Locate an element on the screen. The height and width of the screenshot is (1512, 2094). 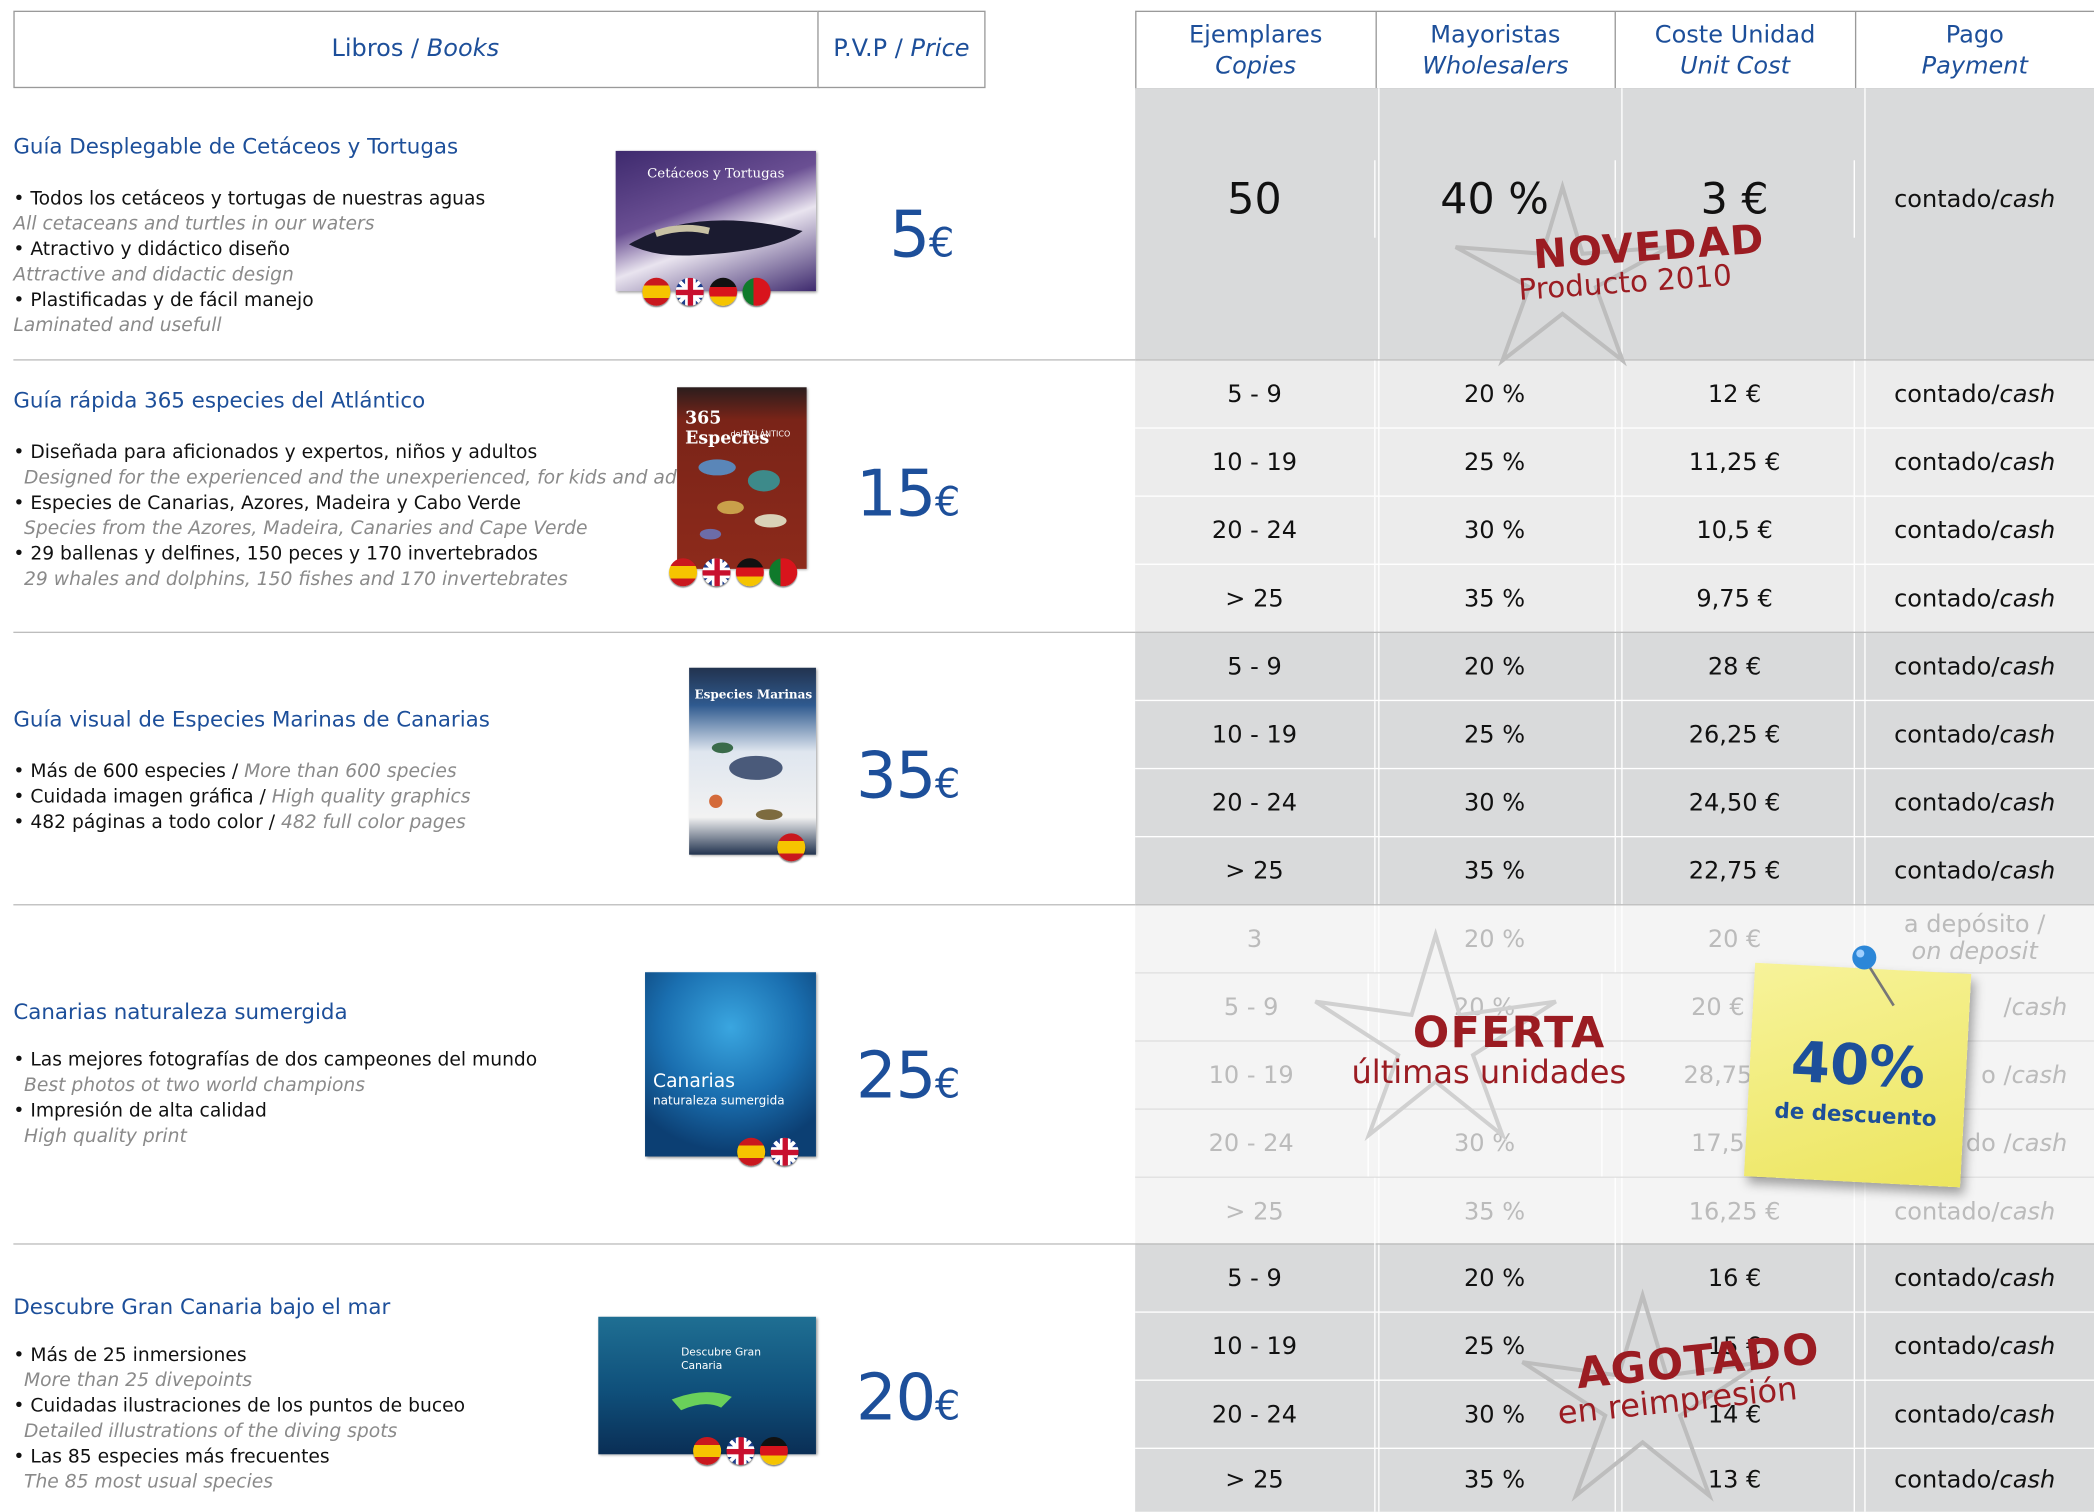
bullet-es: • Plastificadas y de fácil manejo is located at coordinates (163, 300).